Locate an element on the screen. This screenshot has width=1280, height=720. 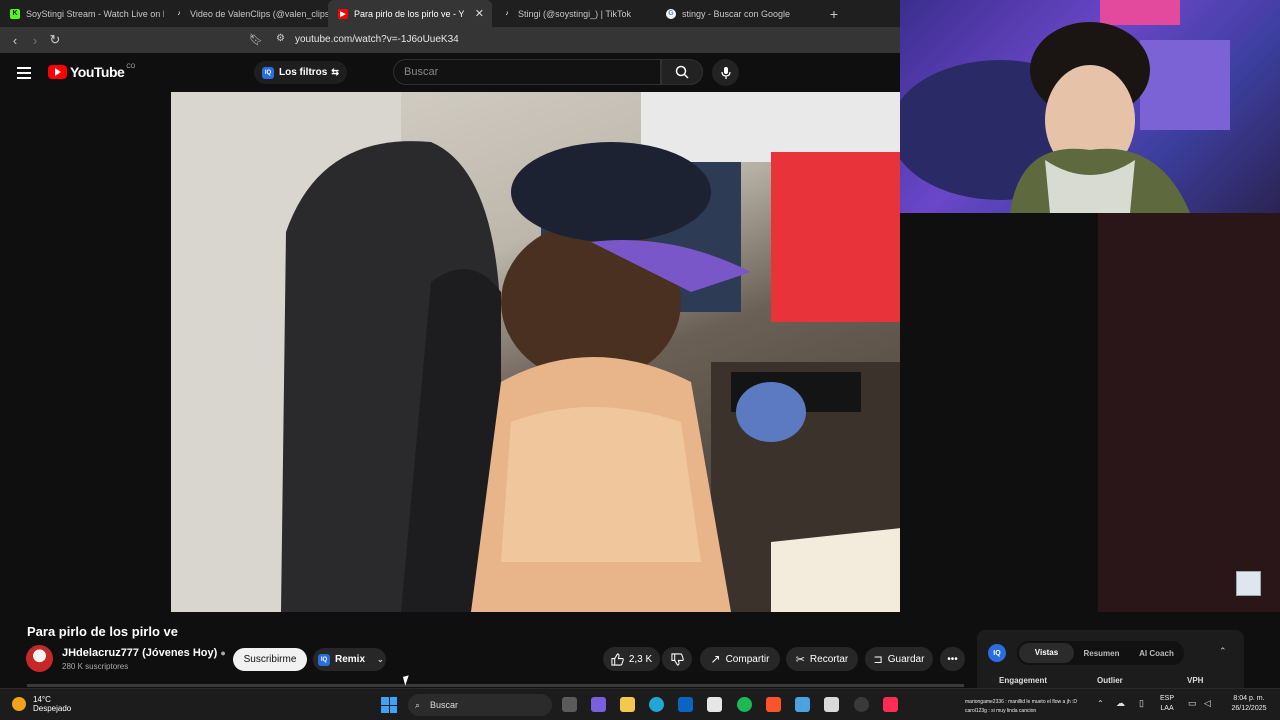
thumbs-down-icon is located at coordinates (677, 659).